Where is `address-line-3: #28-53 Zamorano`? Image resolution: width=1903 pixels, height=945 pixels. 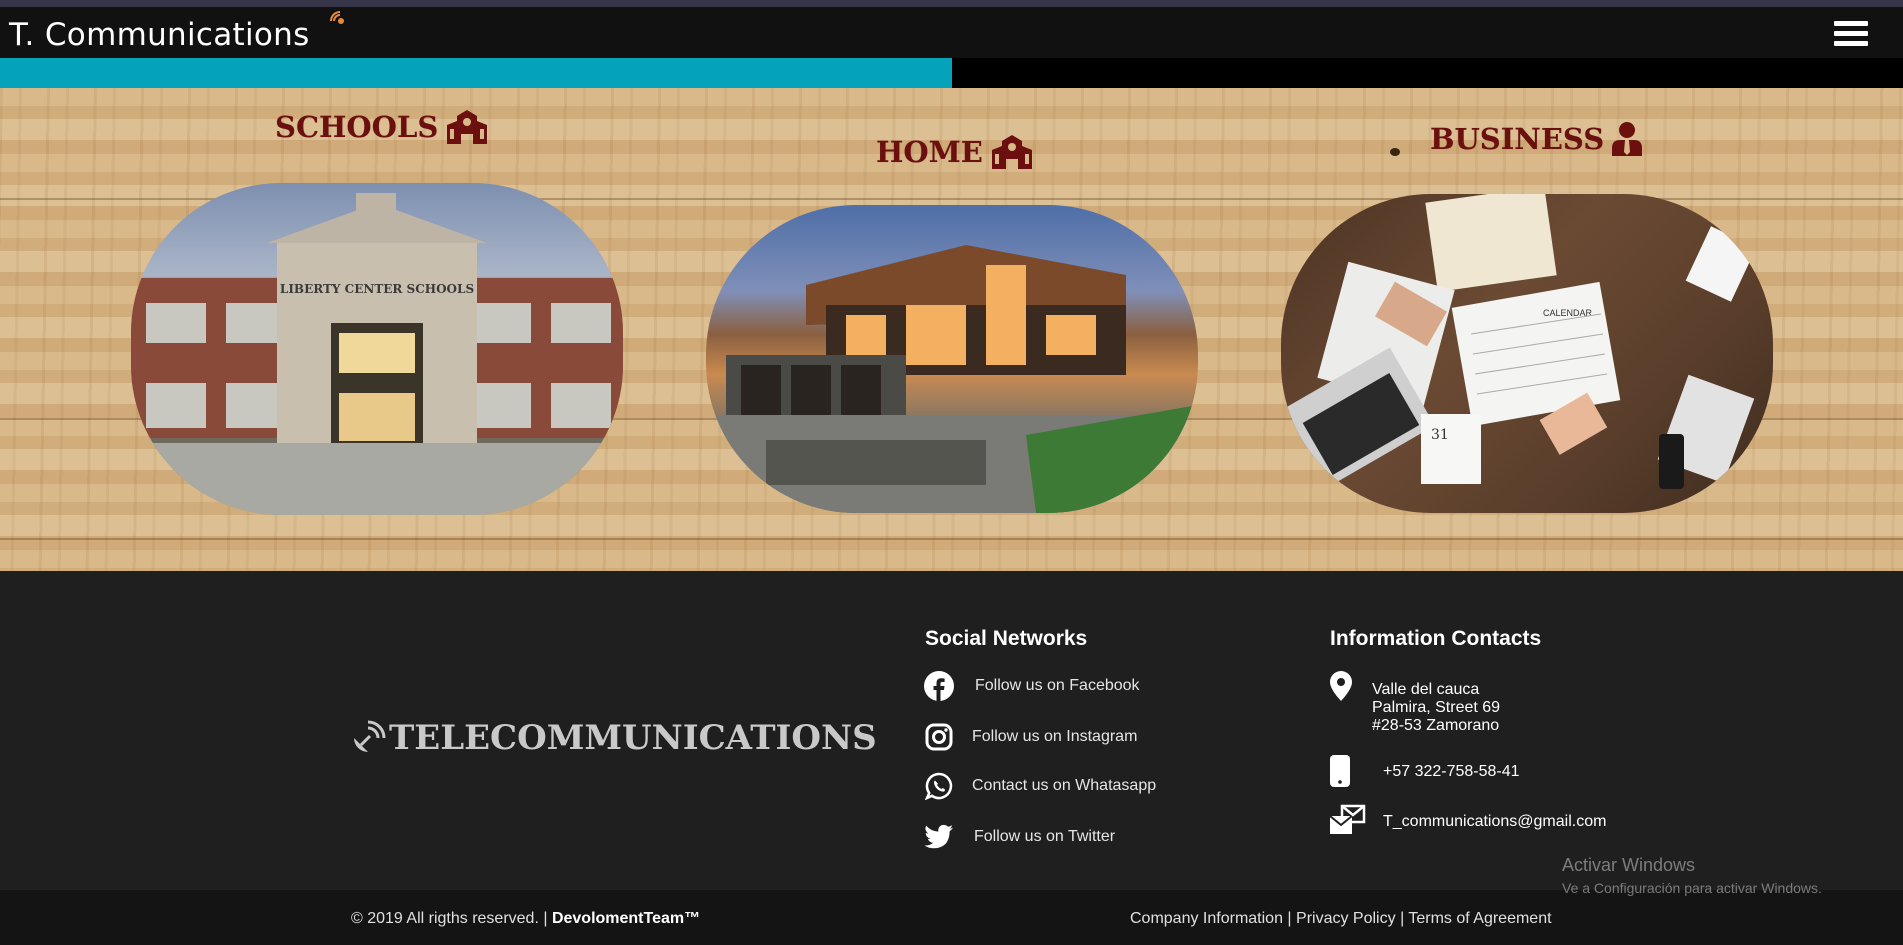
address-line-3: #28-53 Zamorano is located at coordinates (1436, 725).